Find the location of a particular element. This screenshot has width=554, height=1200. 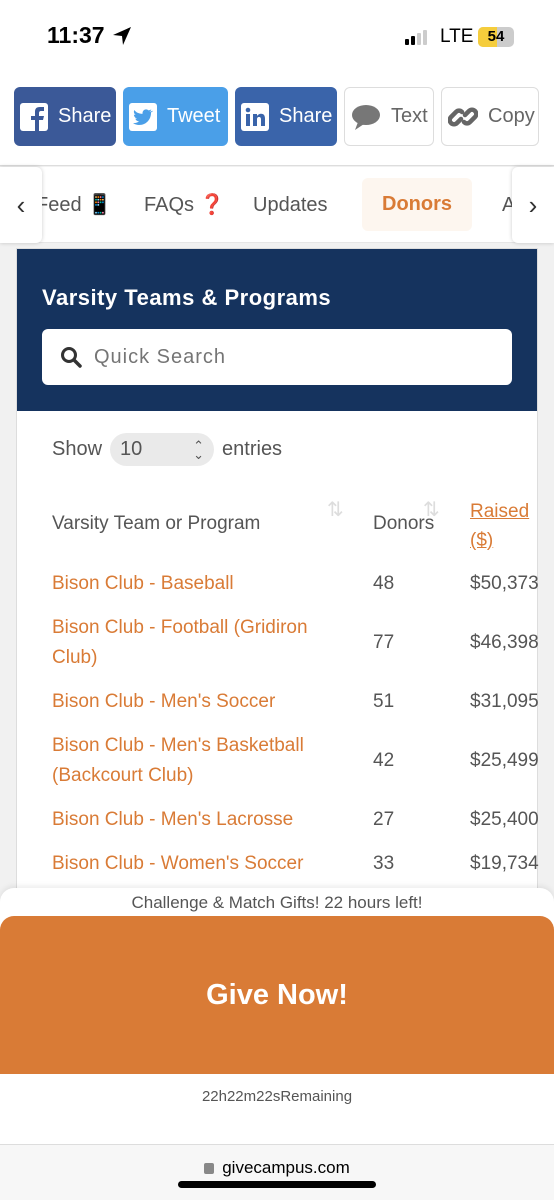

entries-control: Show 10 ⌃ ⌄ entries is located at coordinates (167, 449).